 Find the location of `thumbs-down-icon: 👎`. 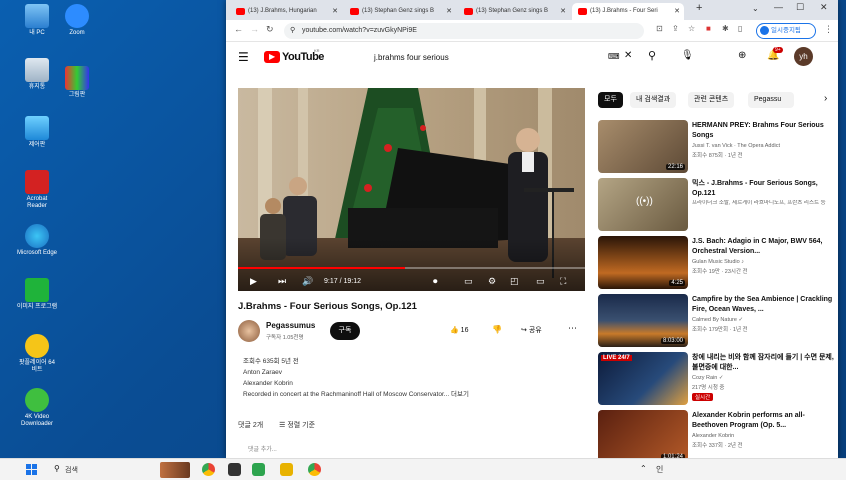

thumbs-down-icon: 👎 is located at coordinates (497, 329).